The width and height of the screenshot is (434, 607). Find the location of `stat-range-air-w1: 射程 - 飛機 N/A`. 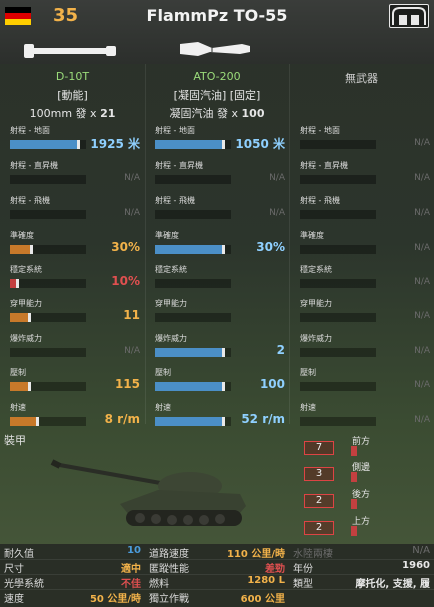

stat-range-air-w1: 射程 - 飛機 N/A is located at coordinates (80, 212).